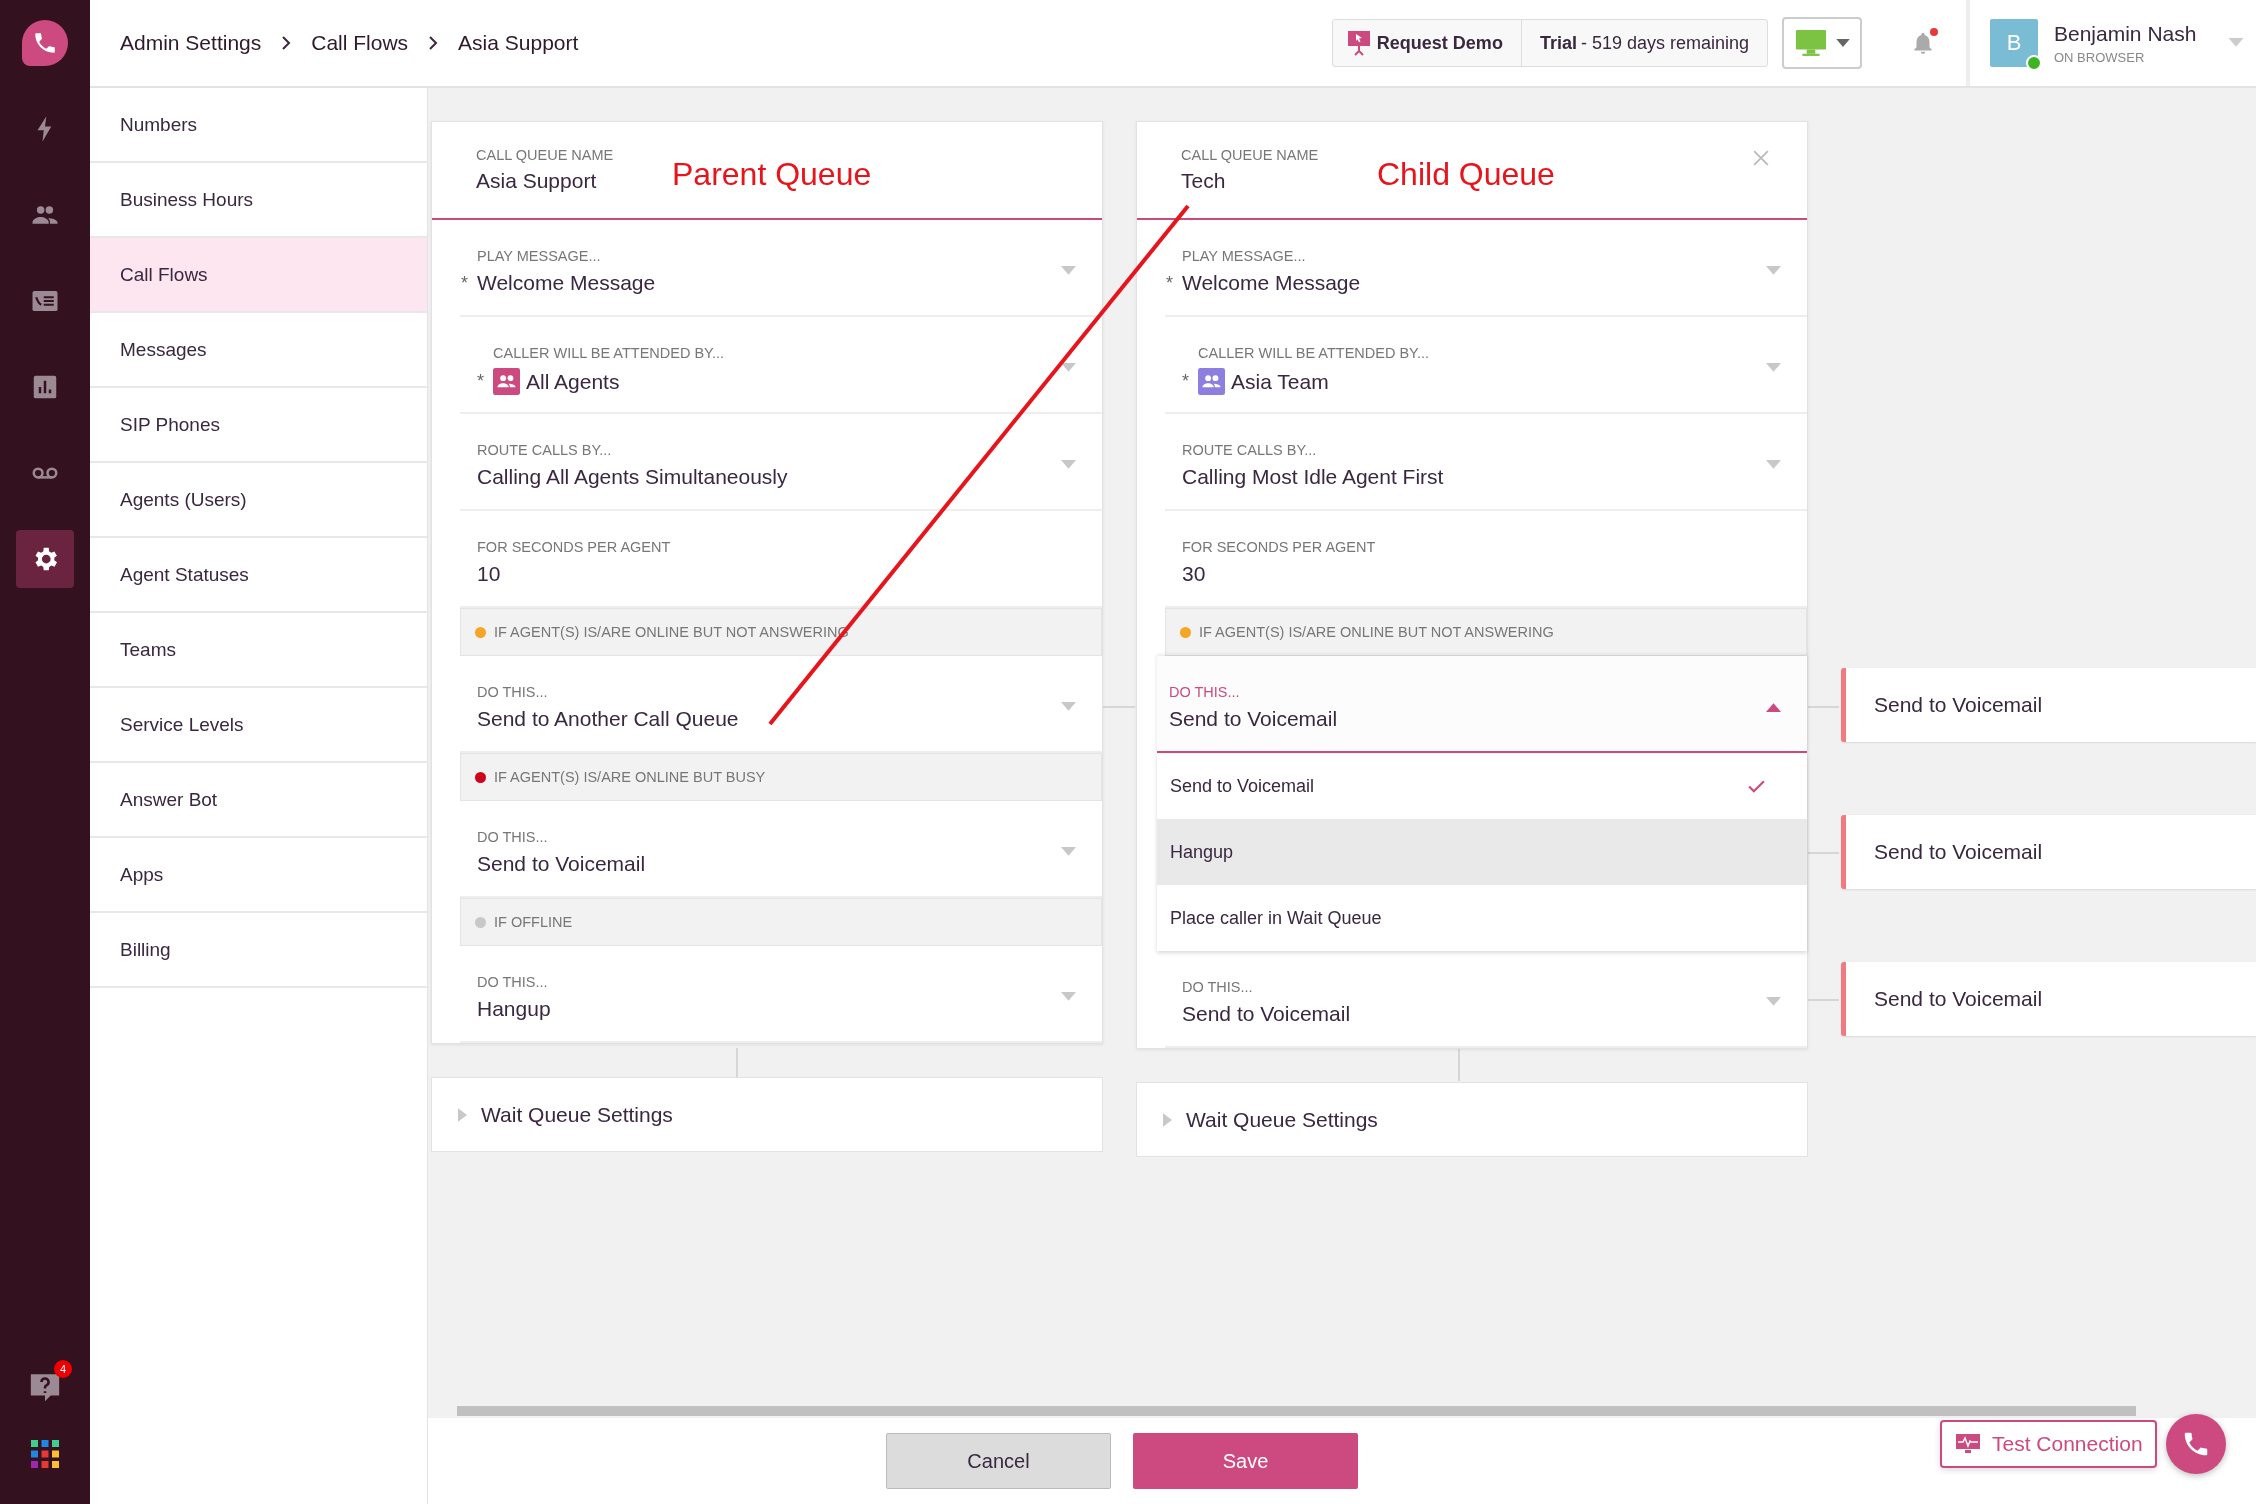 This screenshot has height=1504, width=2256. What do you see at coordinates (45, 1454) in the screenshot?
I see `apps-grid-icon` at bounding box center [45, 1454].